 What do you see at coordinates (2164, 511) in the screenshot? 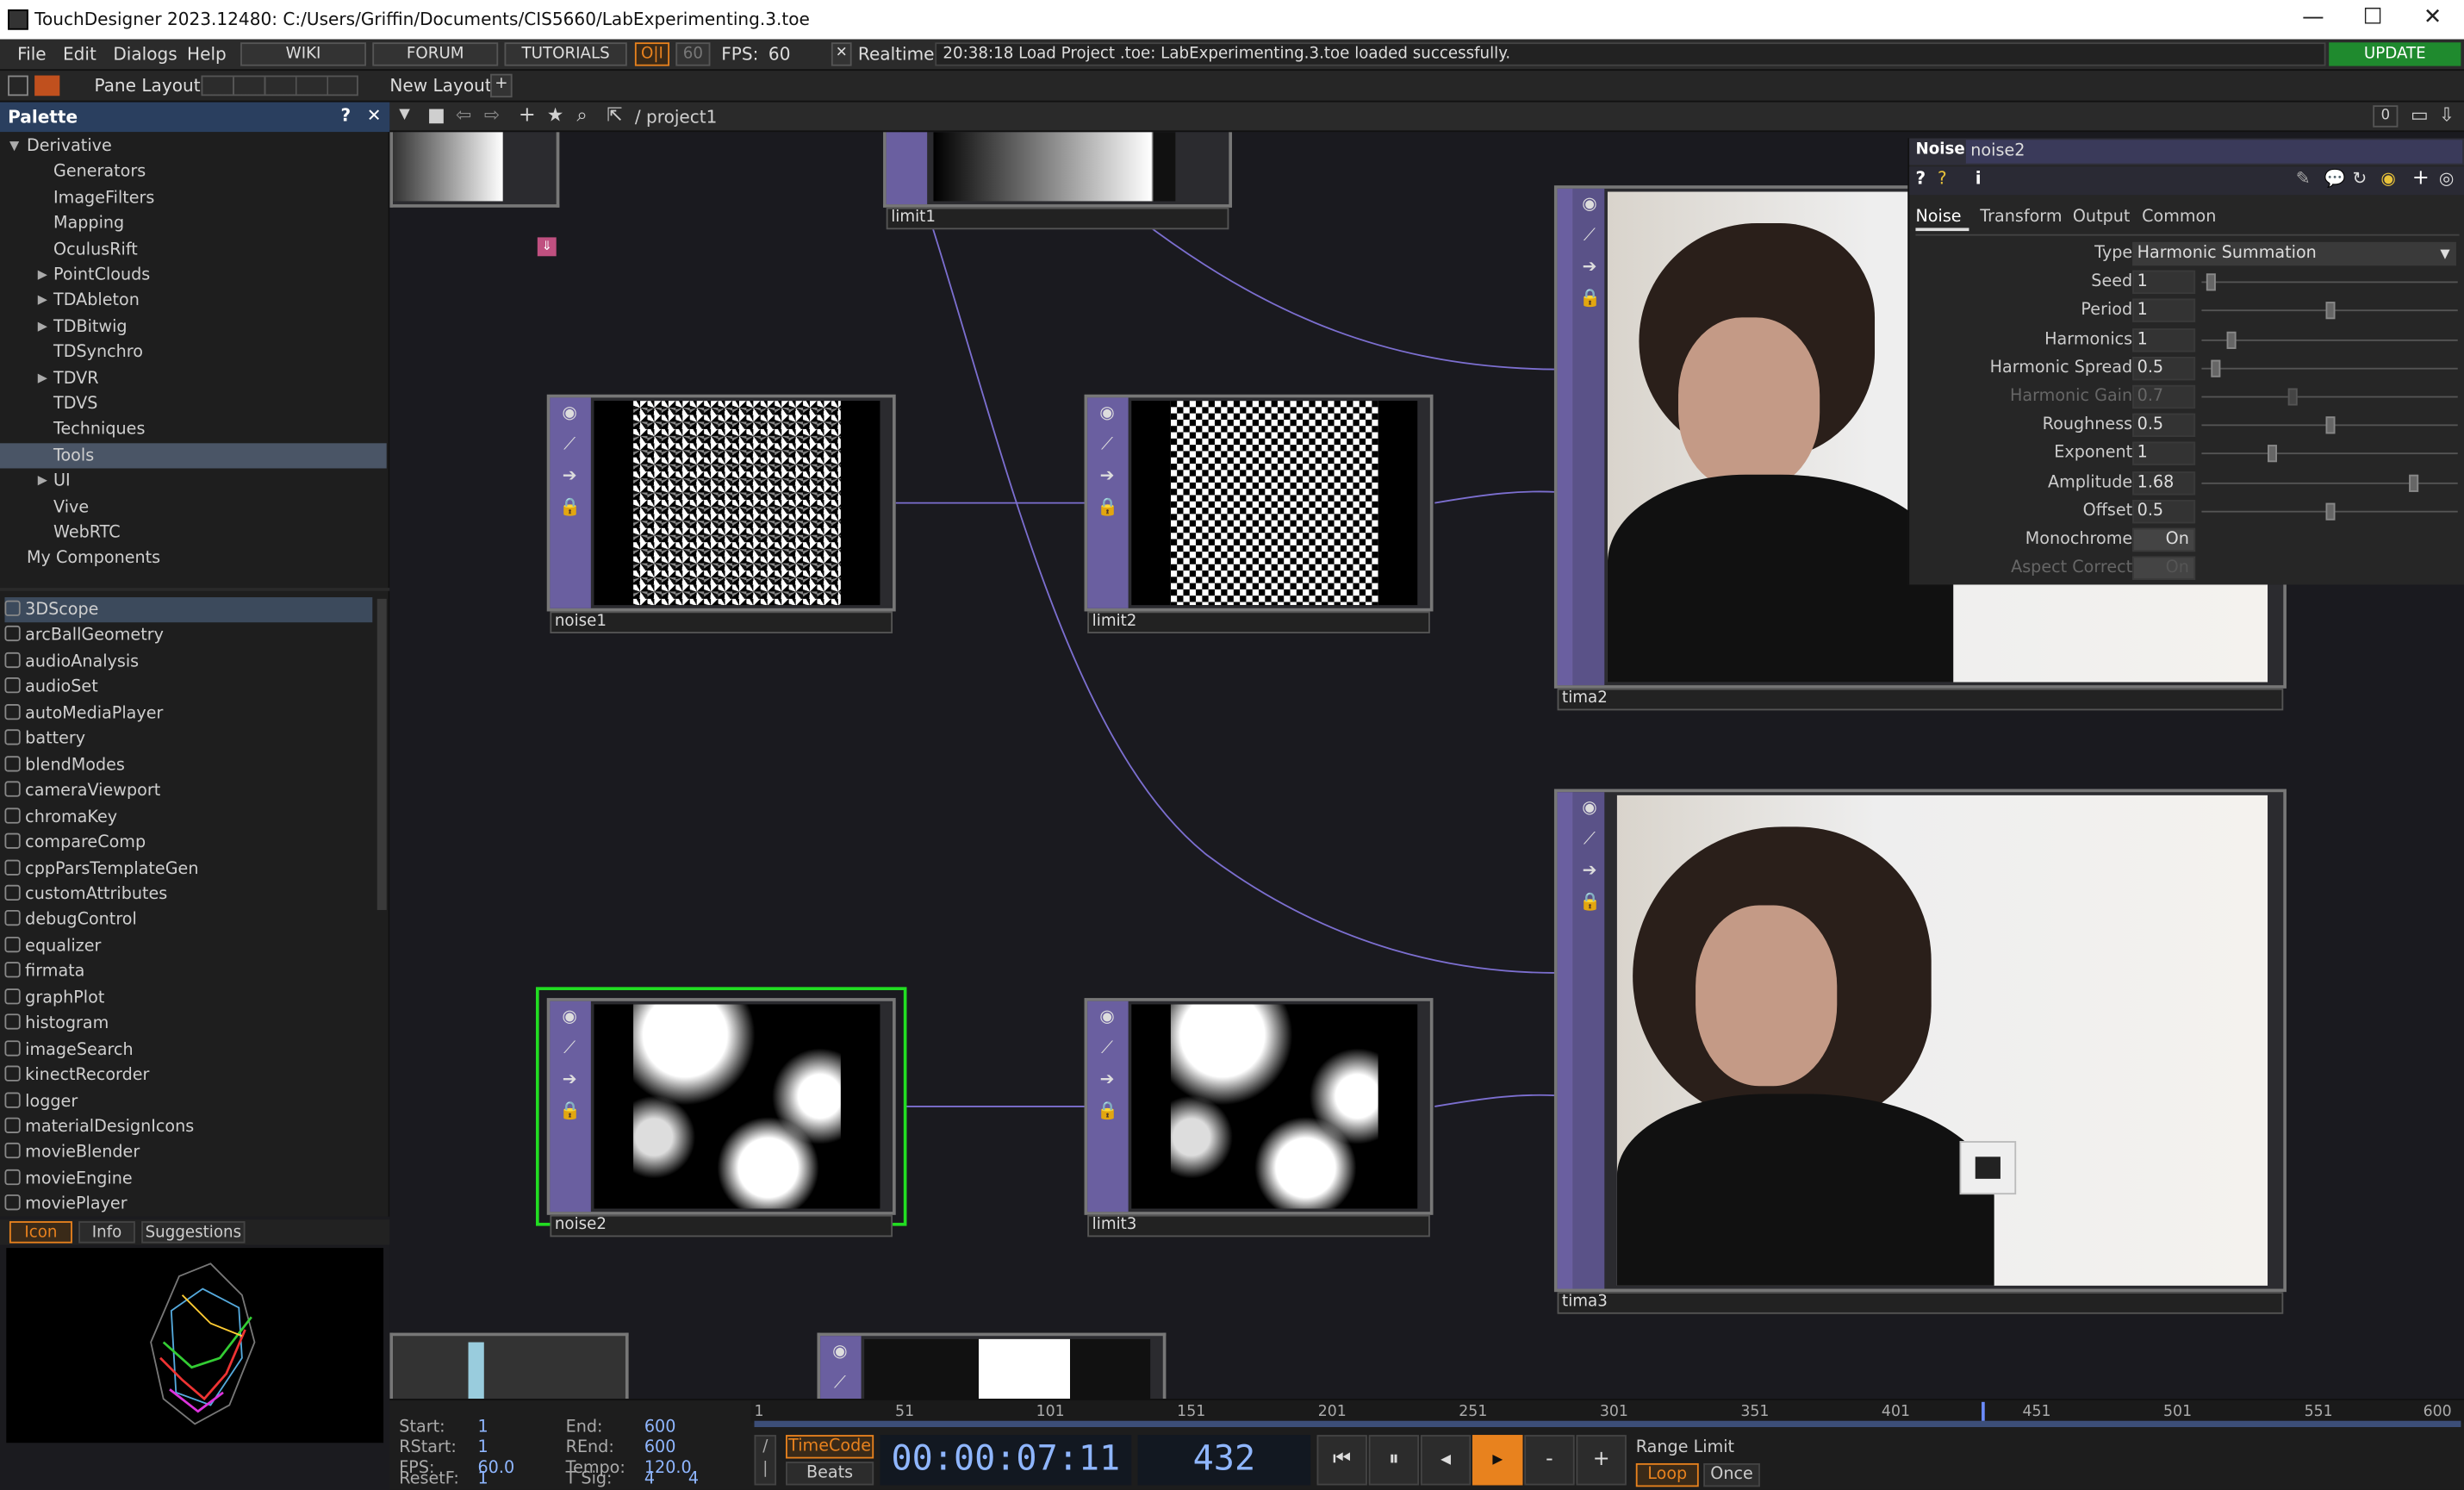
I see `param-value-field: 0.5` at bounding box center [2164, 511].